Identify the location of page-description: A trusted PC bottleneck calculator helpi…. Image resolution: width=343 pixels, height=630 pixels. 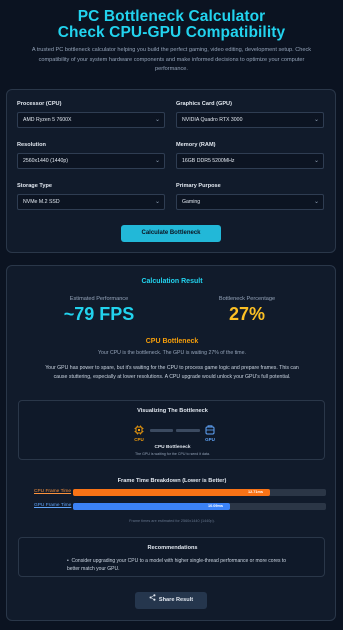
(171, 59).